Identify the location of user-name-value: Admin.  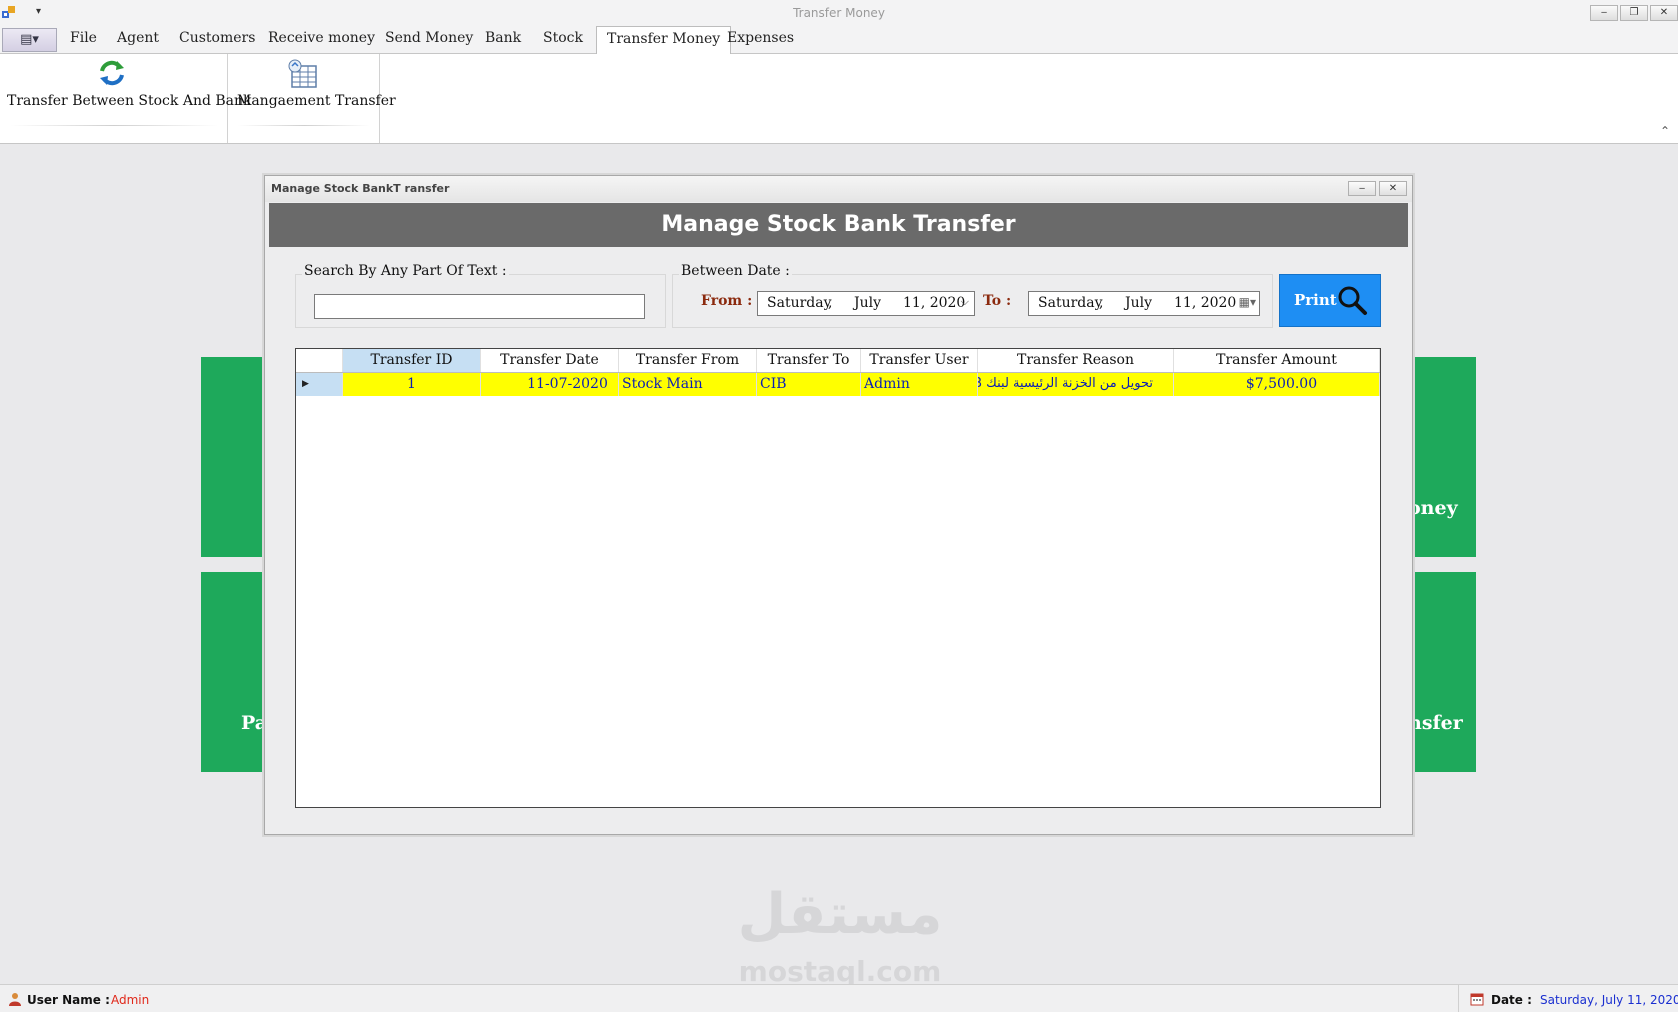
(130, 1000).